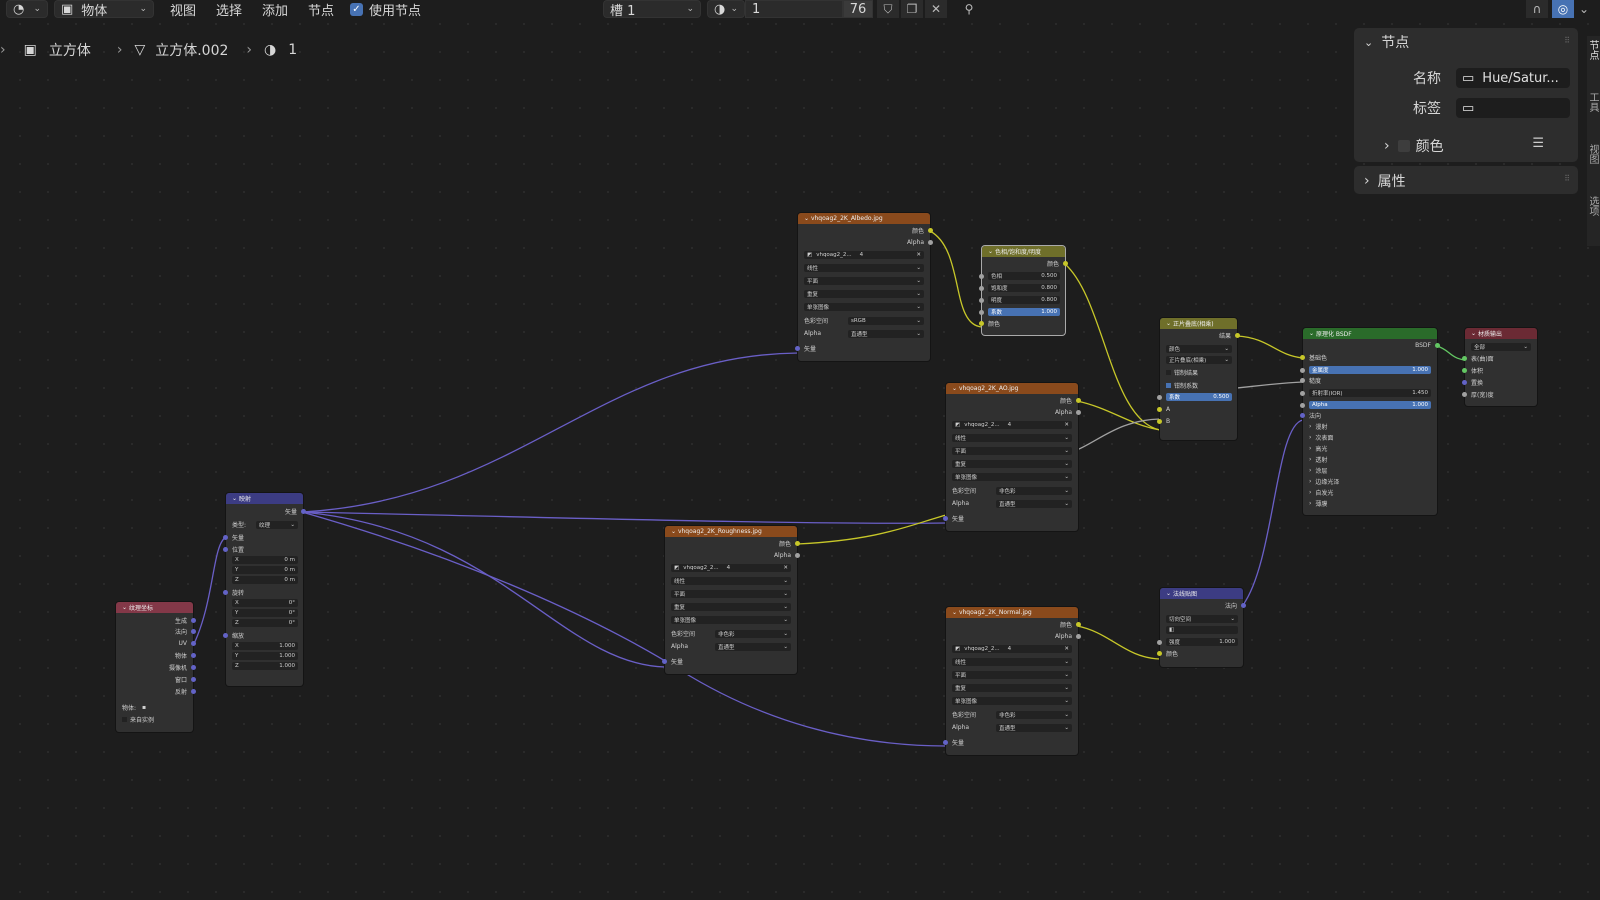 The height and width of the screenshot is (900, 1600). I want to click on object-row: 物体: ▪, so click(154, 707).